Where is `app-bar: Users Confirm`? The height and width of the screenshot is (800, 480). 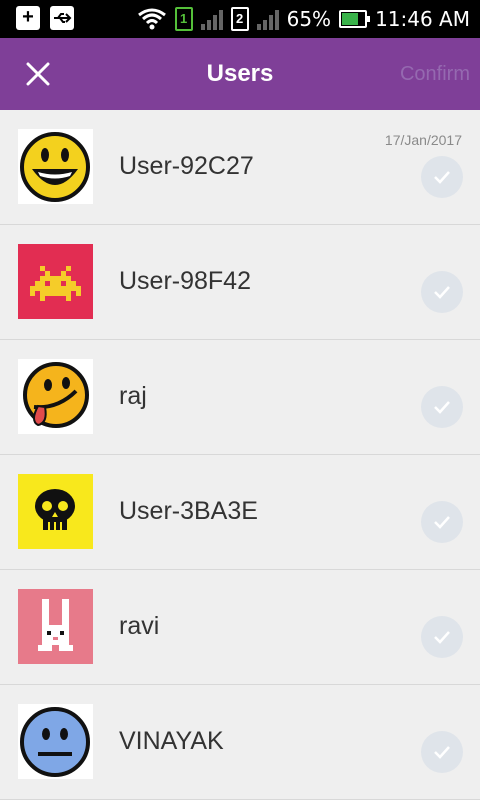 app-bar: Users Confirm is located at coordinates (240, 74).